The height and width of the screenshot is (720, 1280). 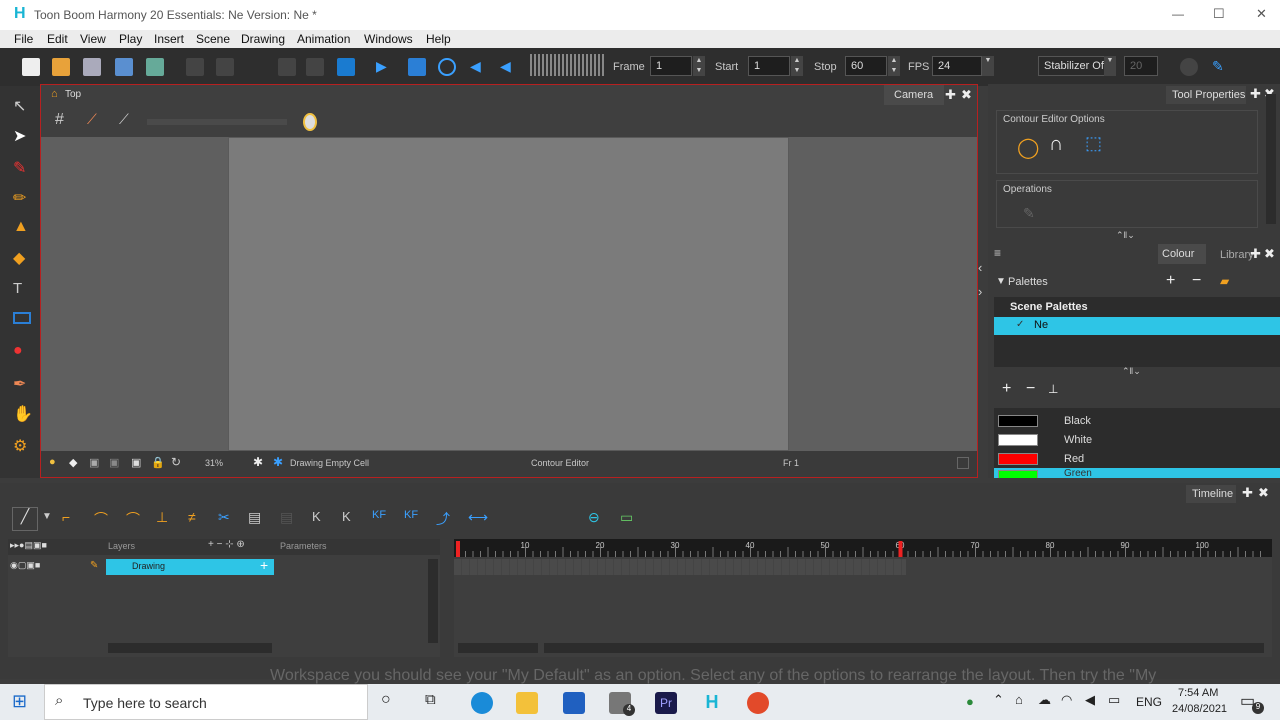 I want to click on select-arrow-icon: ↖, so click(x=22, y=105).